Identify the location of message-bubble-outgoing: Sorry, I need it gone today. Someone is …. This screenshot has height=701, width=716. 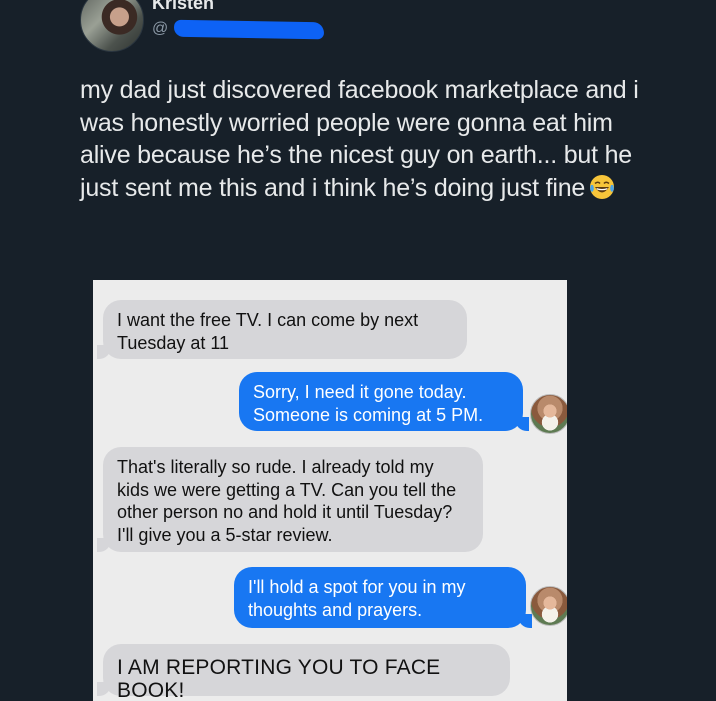
(384, 401).